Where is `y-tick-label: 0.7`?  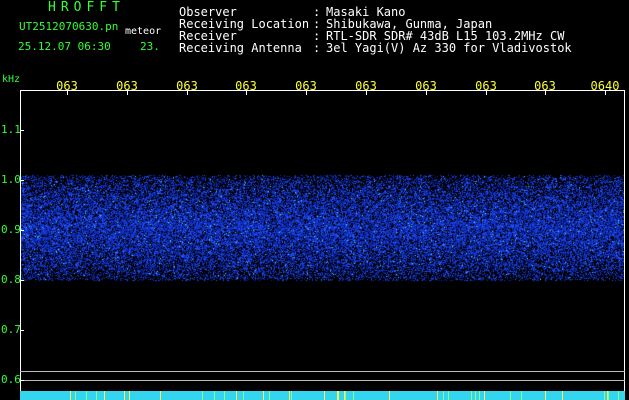
y-tick-label: 0.7 is located at coordinates (11, 329).